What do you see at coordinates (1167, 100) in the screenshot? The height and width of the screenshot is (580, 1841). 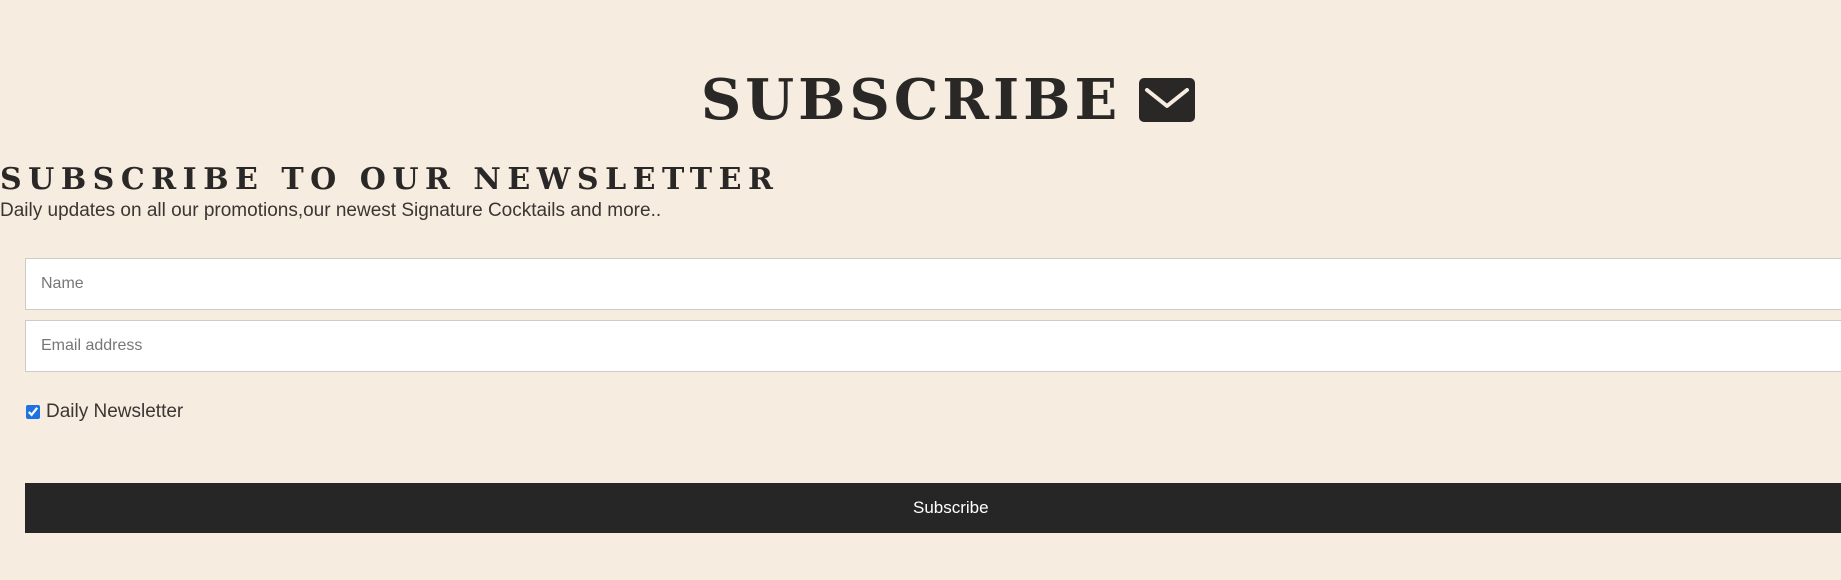 I see `envelope-icon` at bounding box center [1167, 100].